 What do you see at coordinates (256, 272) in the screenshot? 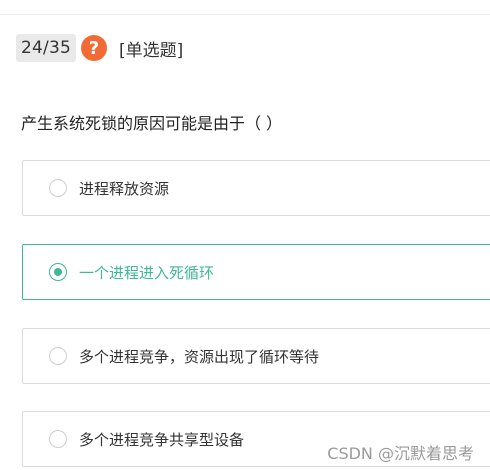
I see `option-b: 一个进程进入死循环` at bounding box center [256, 272].